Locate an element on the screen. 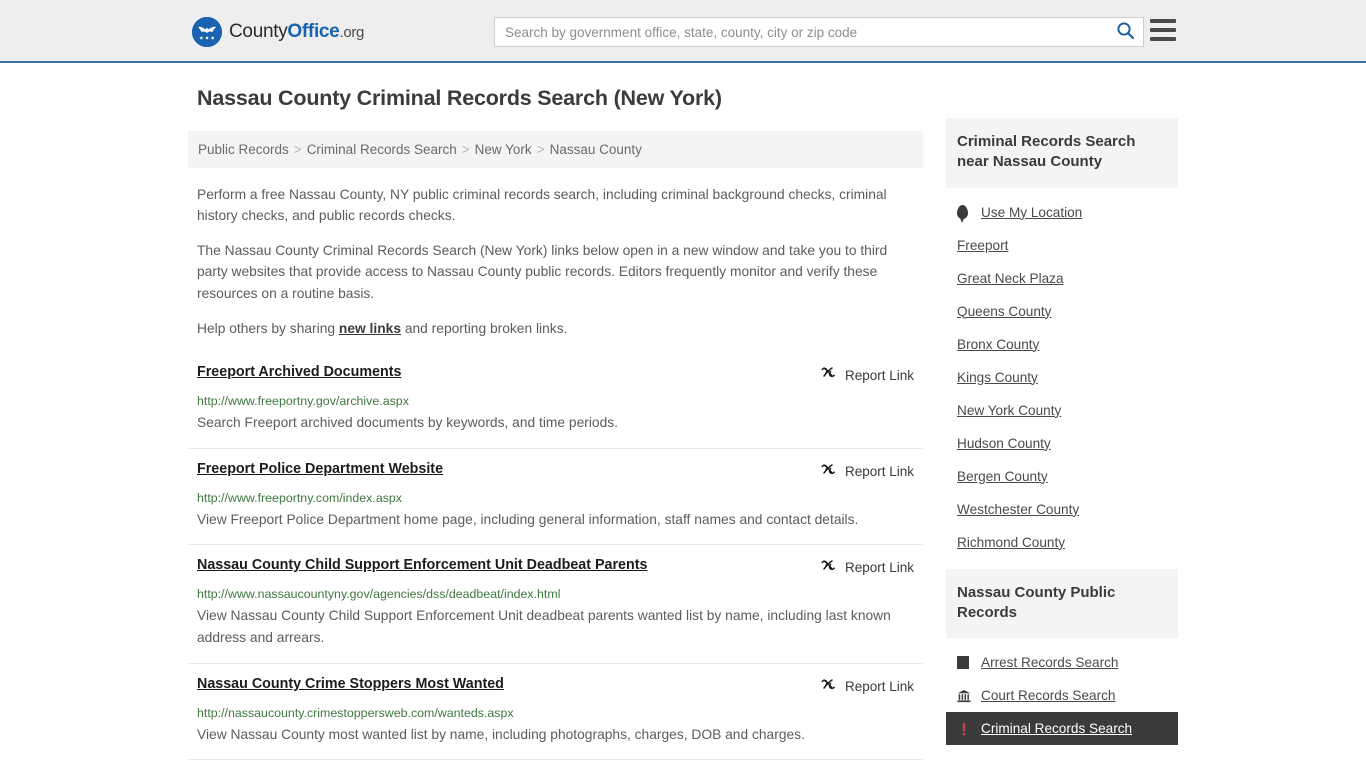 This screenshot has height=768, width=1366. location-pin-icon is located at coordinates (965, 214).